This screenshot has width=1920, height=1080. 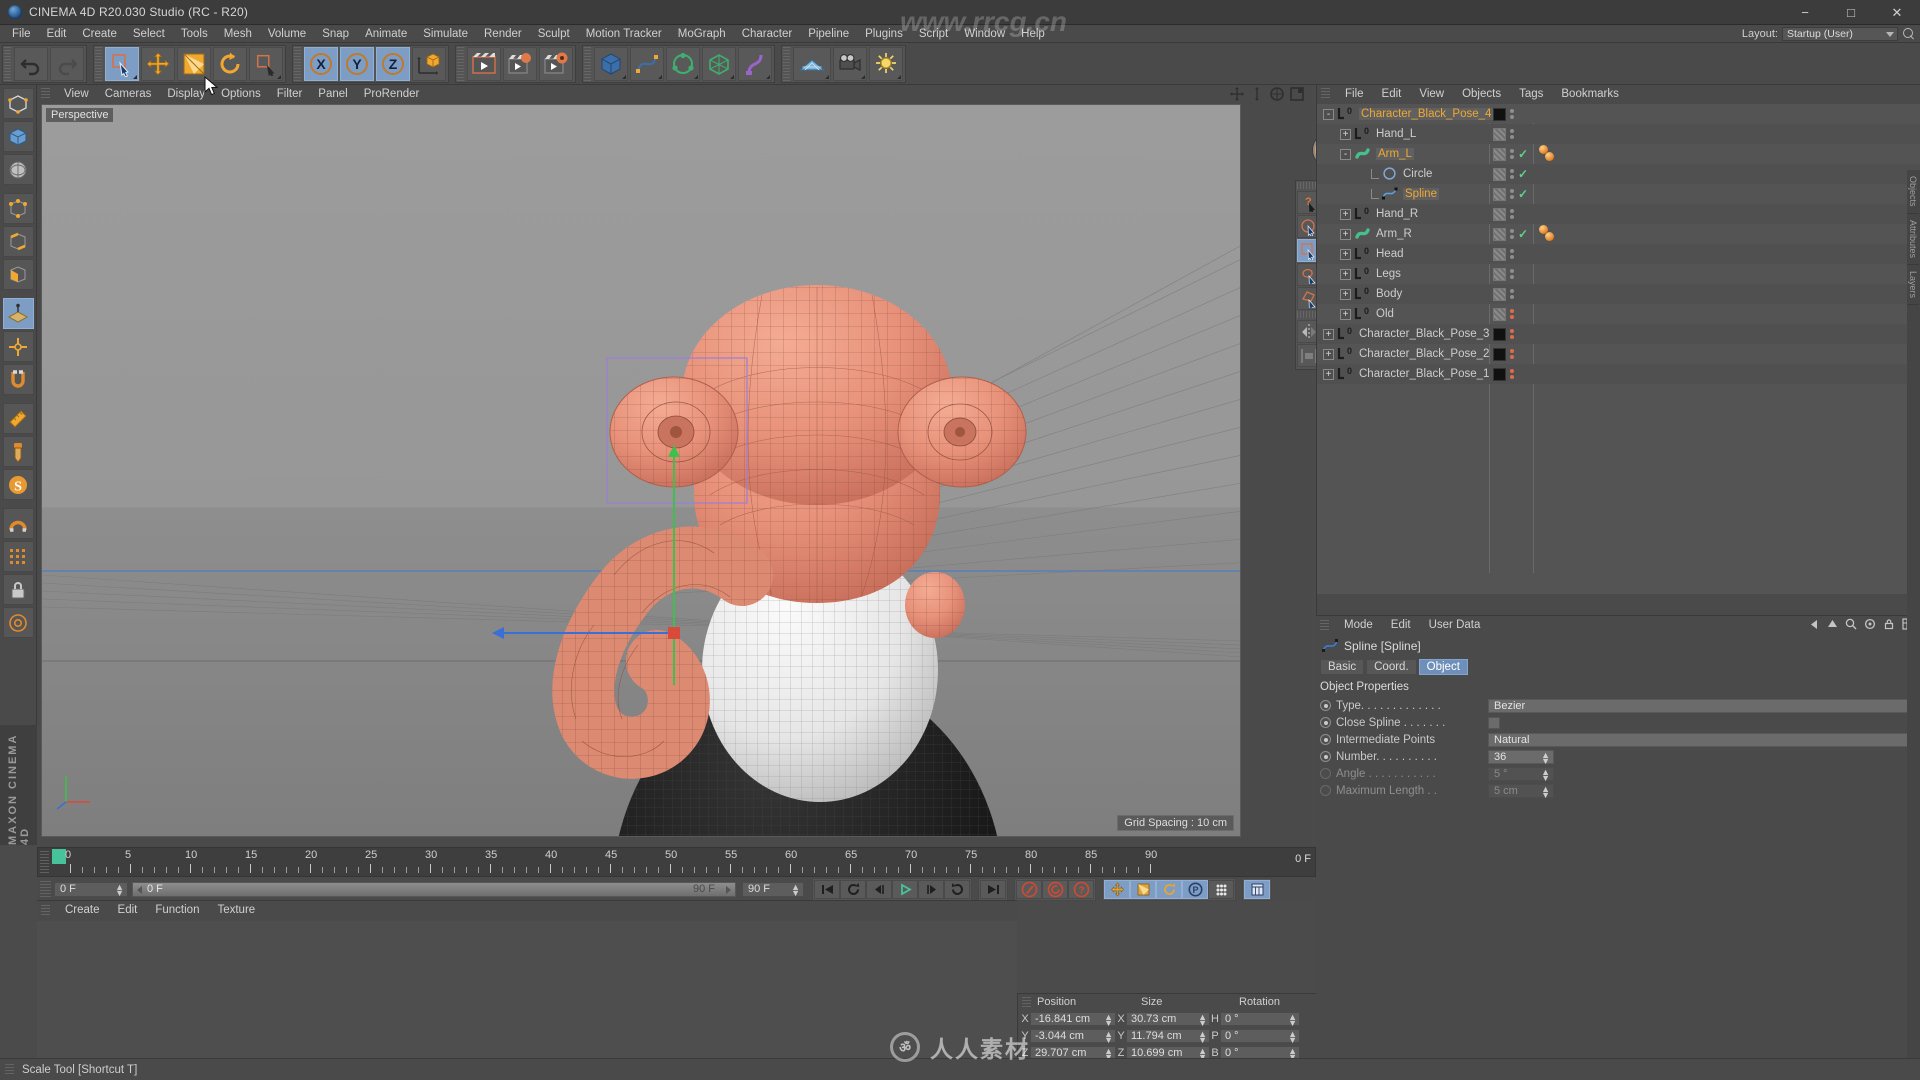 What do you see at coordinates (1257, 889) in the screenshot?
I see `timeline-button` at bounding box center [1257, 889].